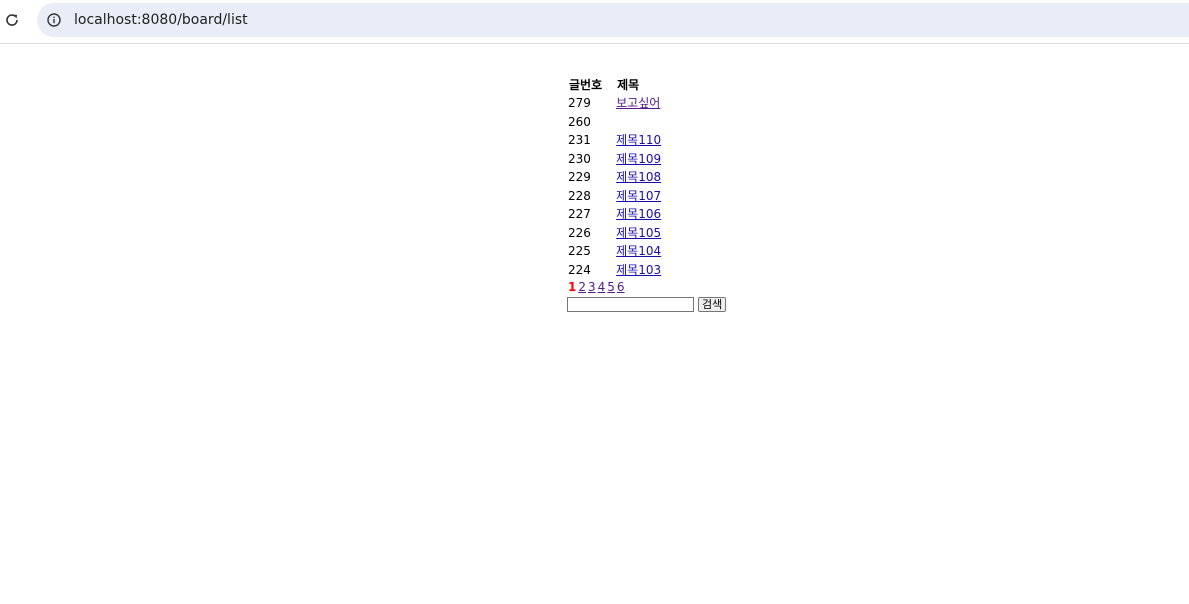  I want to click on browser-toolbar: localhost:8080/board/list, so click(594, 22).